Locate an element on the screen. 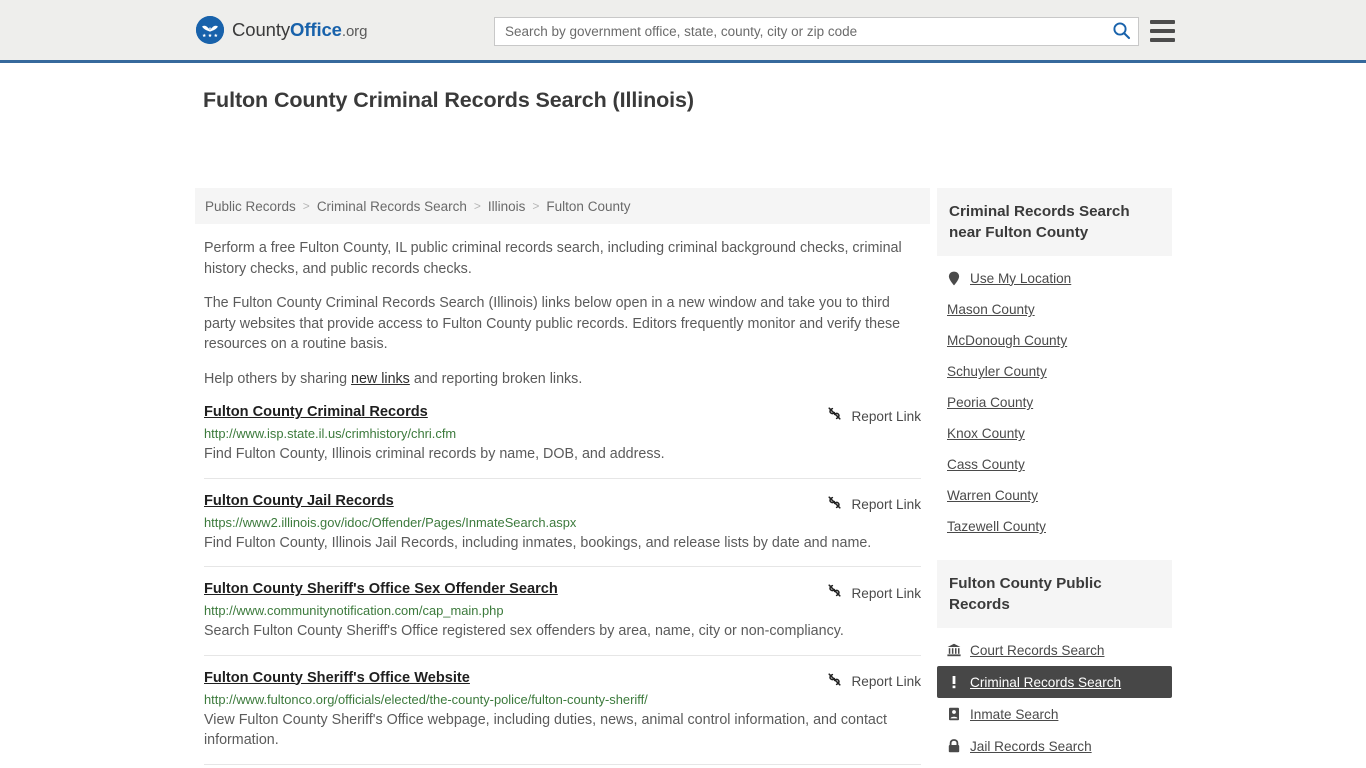  exclamation-icon is located at coordinates (954, 682).